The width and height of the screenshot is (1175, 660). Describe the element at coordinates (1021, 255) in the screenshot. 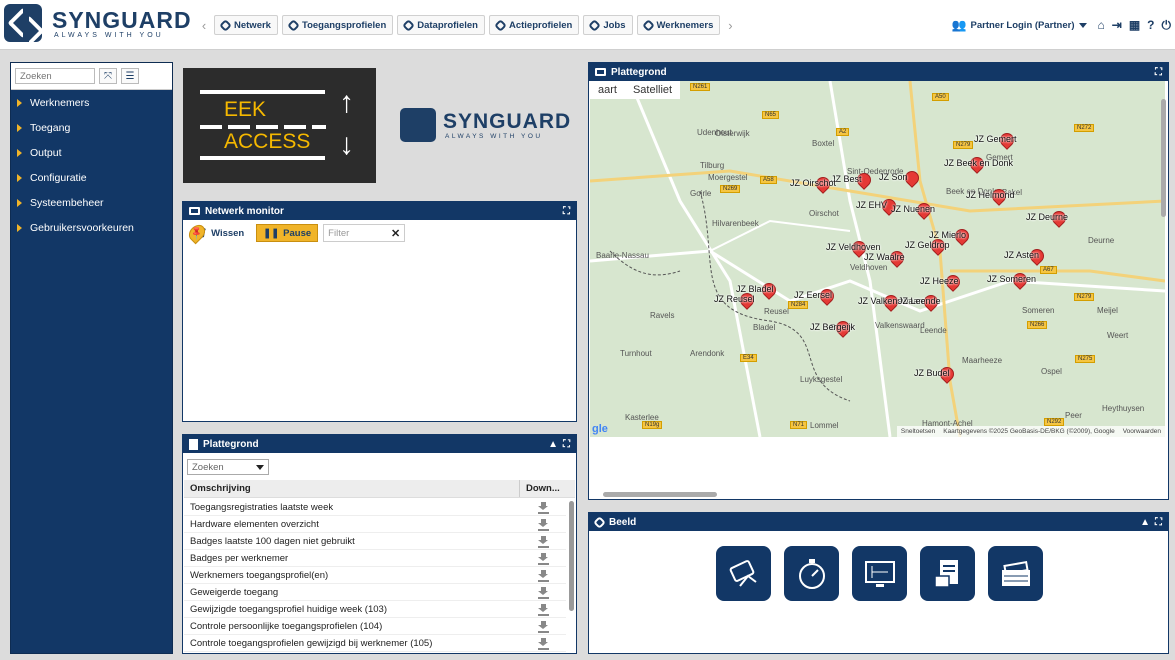

I see `map-marker-label: JZ Asten` at that location.